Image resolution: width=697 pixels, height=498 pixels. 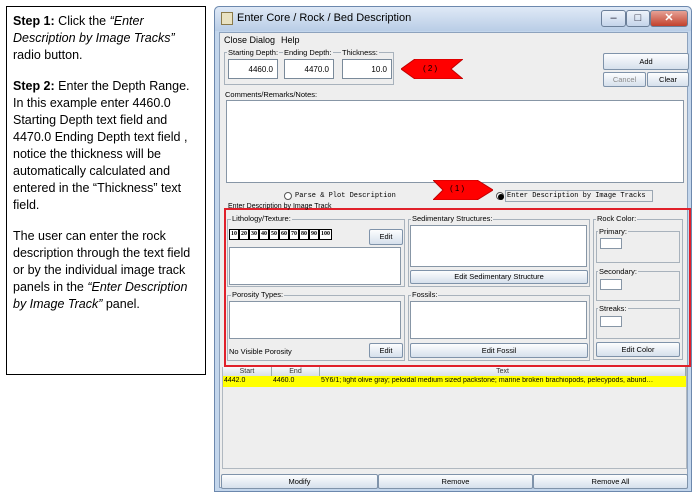 What do you see at coordinates (258, 294) in the screenshot?
I see `porosity-label: Porosity Types:` at bounding box center [258, 294].